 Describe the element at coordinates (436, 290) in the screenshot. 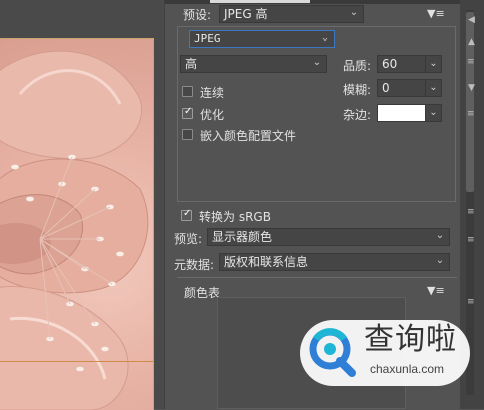

I see `color-table-menu-icon: ▼≡` at that location.